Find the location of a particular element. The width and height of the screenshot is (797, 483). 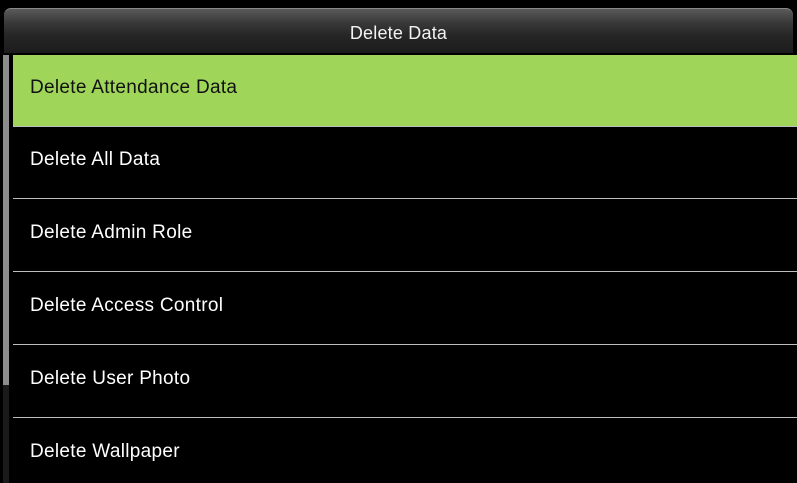

page-title: Delete Data is located at coordinates (398, 33).